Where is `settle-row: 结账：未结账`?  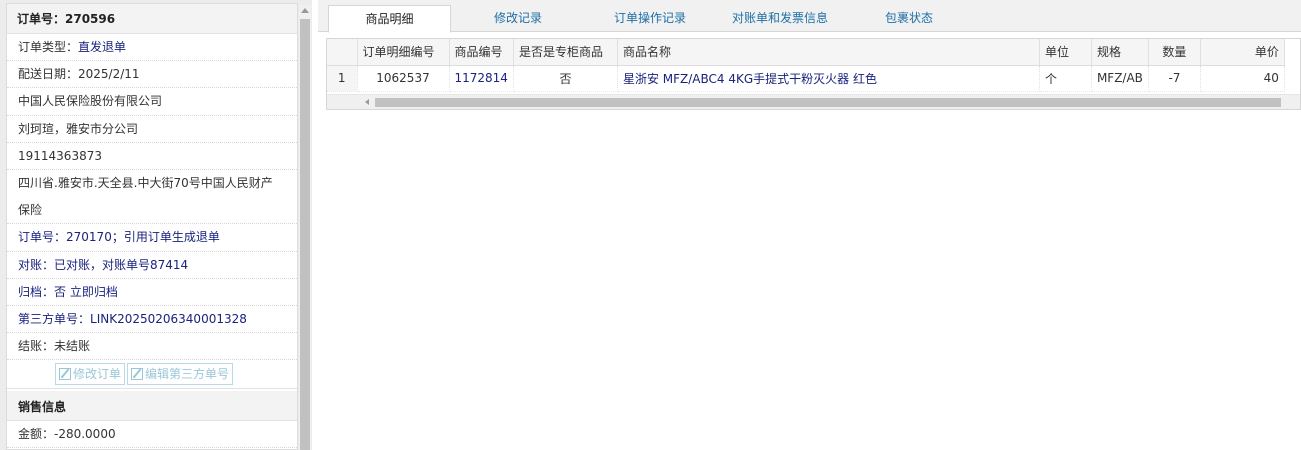
settle-row: 结账：未结账 is located at coordinates (152, 347).